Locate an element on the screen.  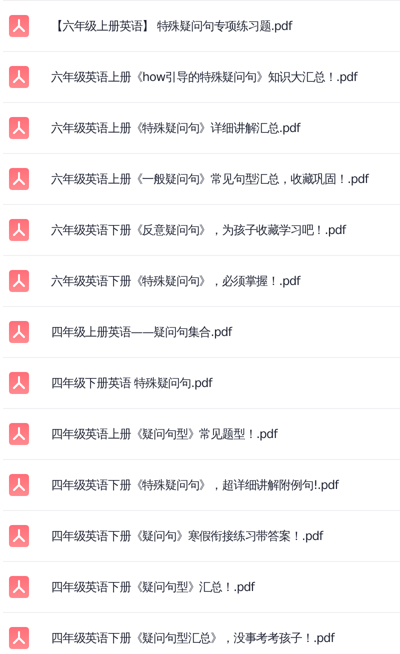
file-item: 六年级英语上册《一般疑问句》常见句型汇总，收藏巩固！.pdf is located at coordinates (201, 179).